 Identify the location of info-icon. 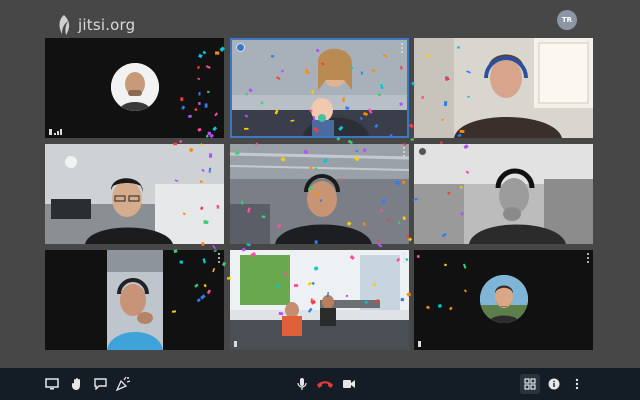
(554, 384).